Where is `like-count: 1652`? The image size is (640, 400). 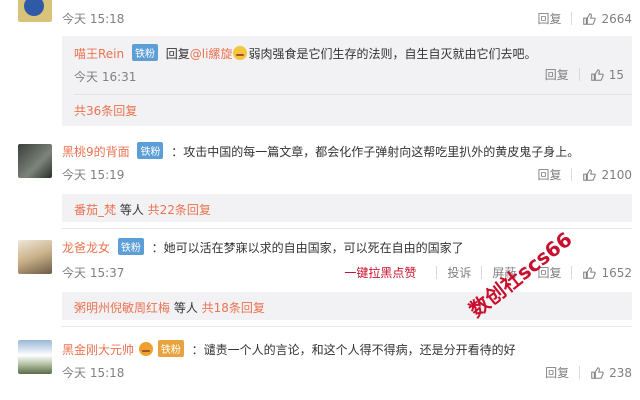
like-count: 1652 is located at coordinates (616, 272).